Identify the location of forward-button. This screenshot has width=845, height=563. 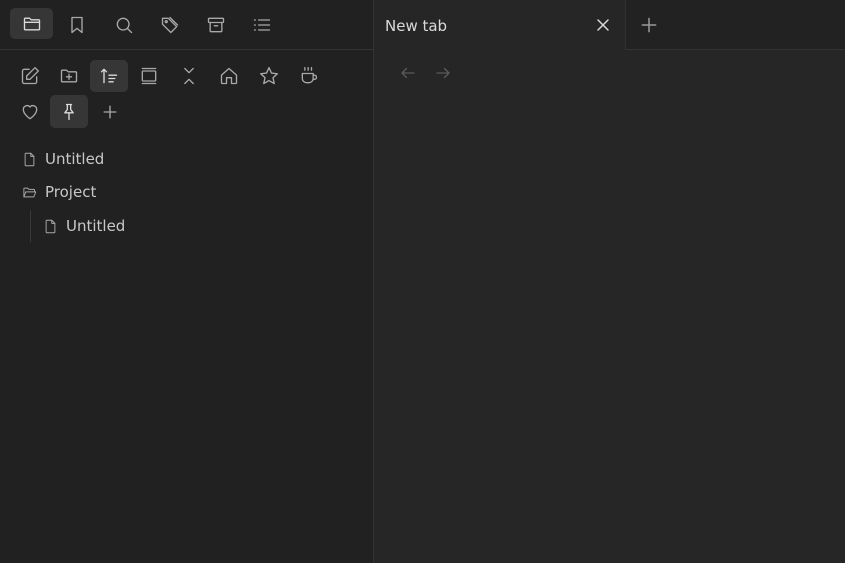
(443, 73).